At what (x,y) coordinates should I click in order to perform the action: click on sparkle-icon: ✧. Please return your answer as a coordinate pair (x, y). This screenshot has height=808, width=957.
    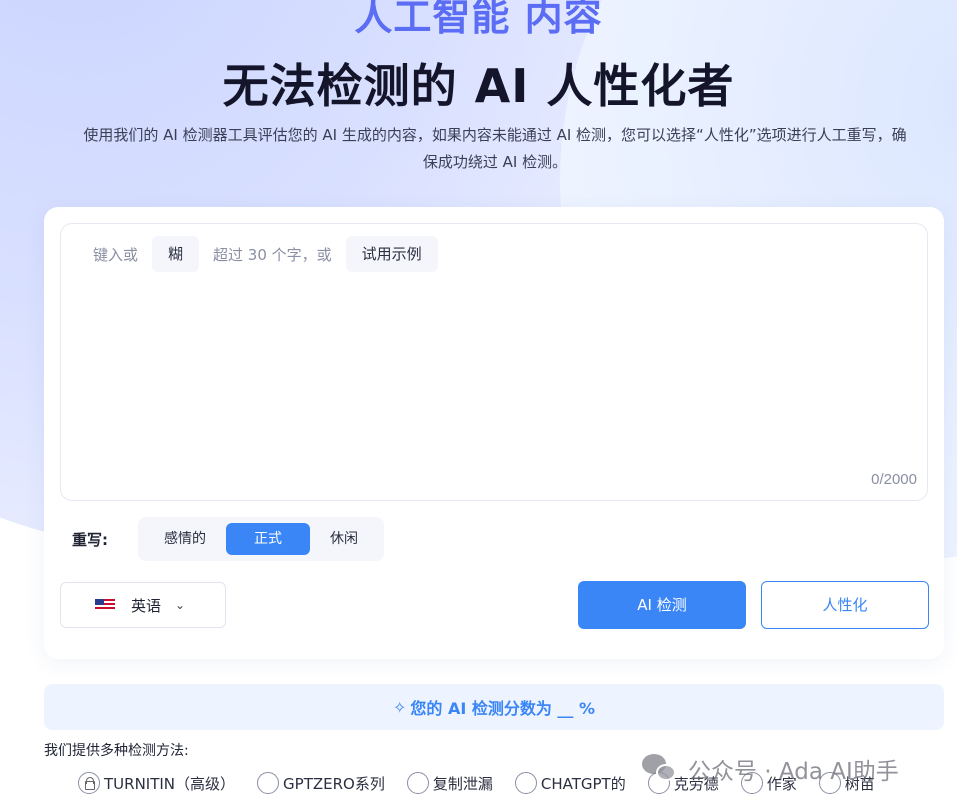
    Looking at the image, I should click on (399, 707).